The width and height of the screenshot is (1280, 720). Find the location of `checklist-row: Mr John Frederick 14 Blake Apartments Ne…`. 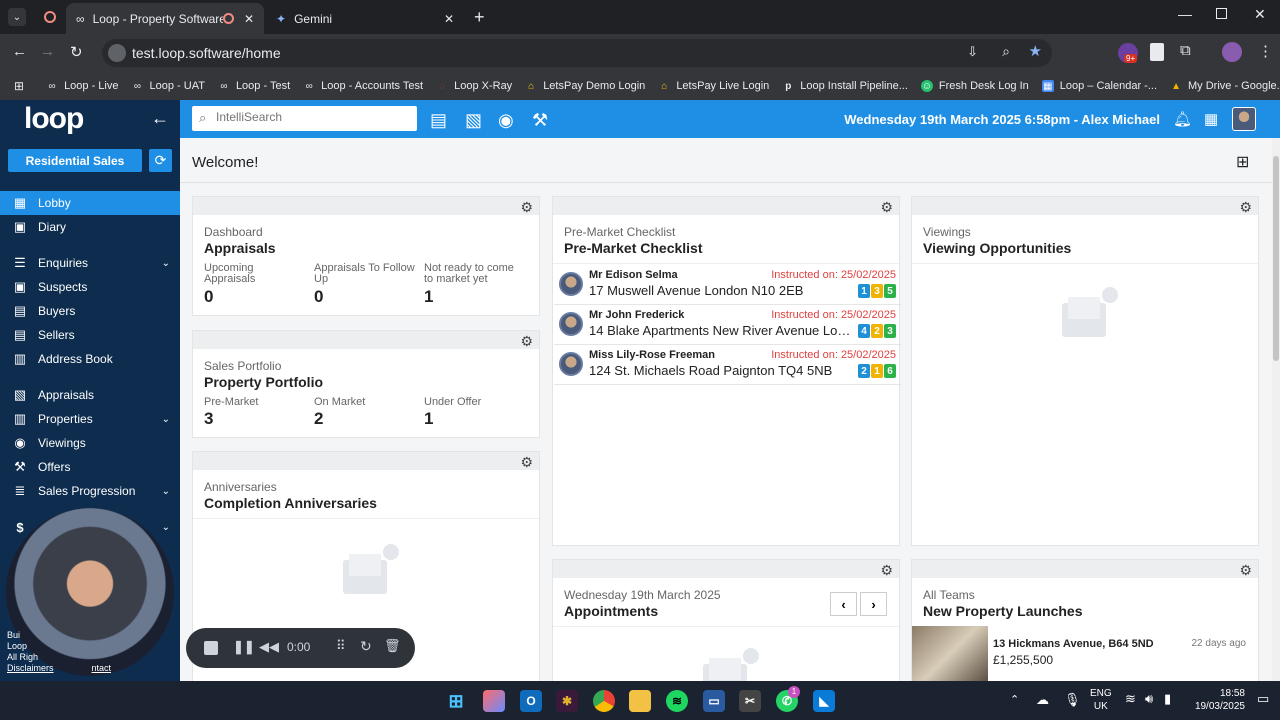

checklist-row: Mr John Frederick 14 Blake Apartments Ne… is located at coordinates (727, 325).